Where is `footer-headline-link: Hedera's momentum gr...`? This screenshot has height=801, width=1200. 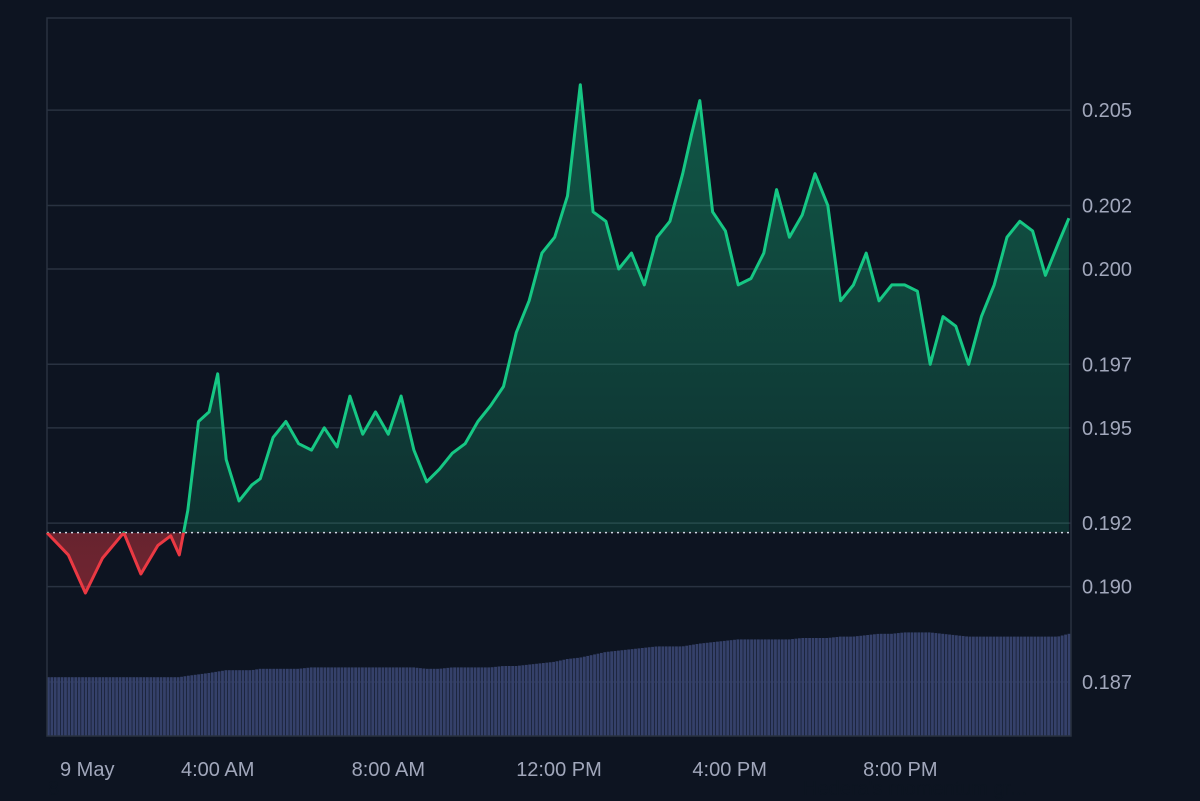 footer-headline-link: Hedera's momentum gr... is located at coordinates (915, 789).